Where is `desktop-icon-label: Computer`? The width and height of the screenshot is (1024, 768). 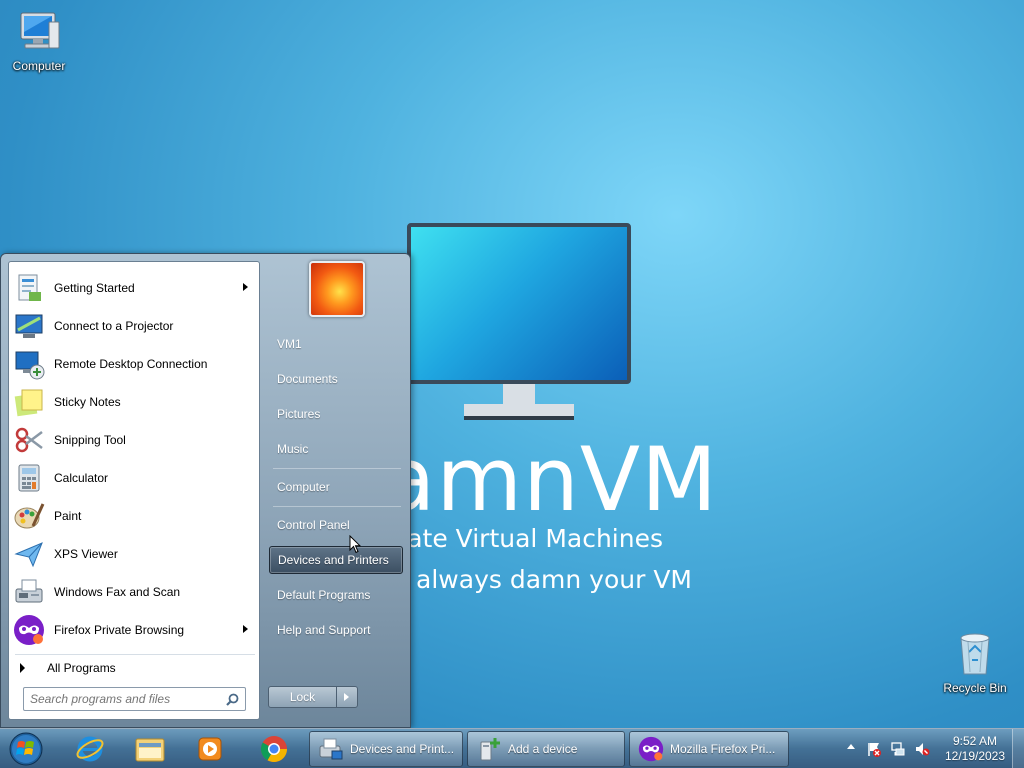
desktop-icon-label: Computer is located at coordinates (39, 66).